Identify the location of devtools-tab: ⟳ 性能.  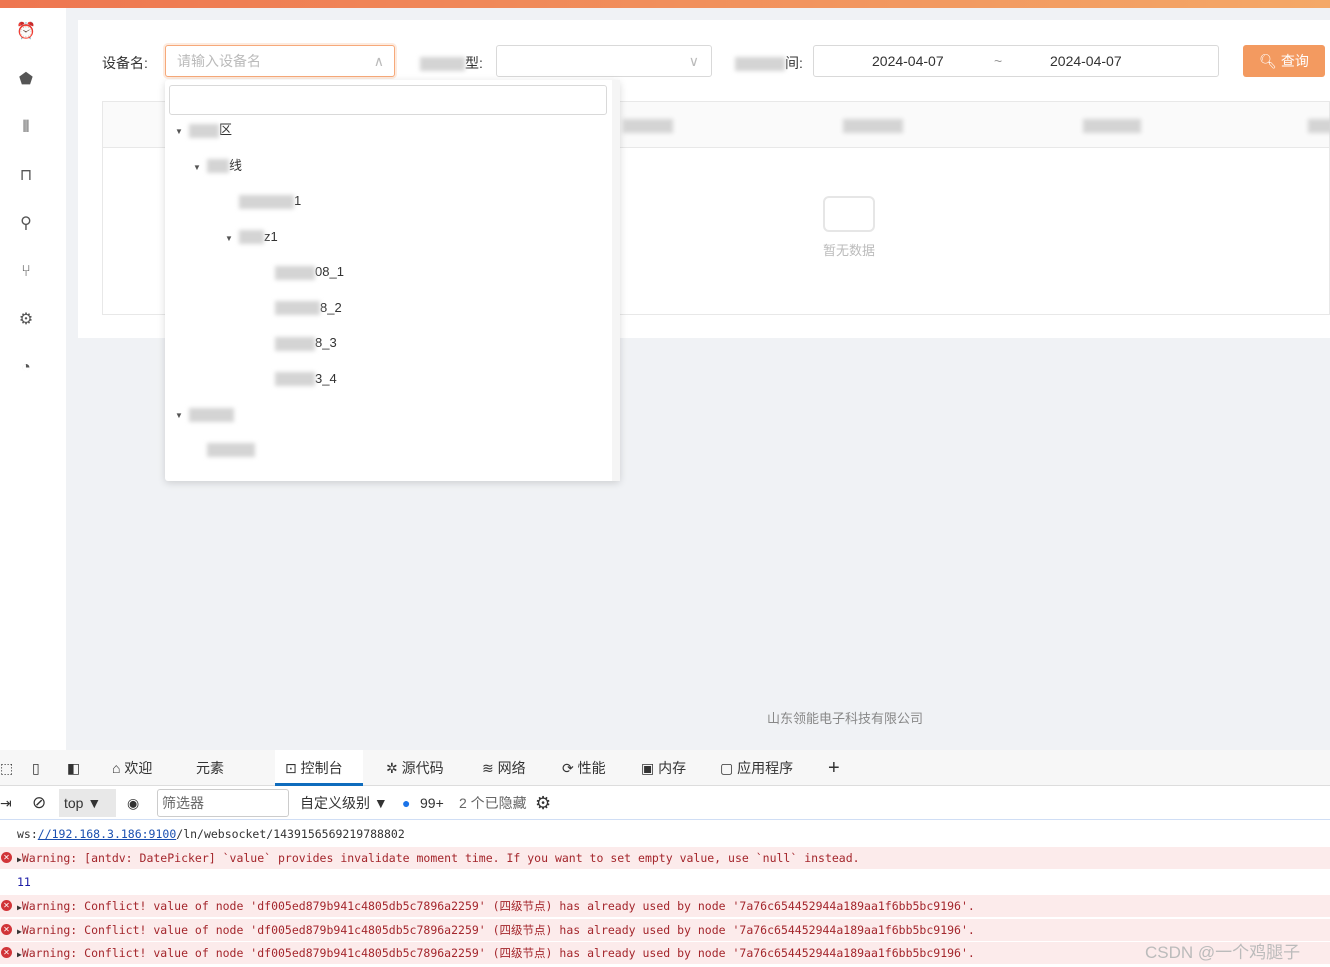
(584, 768).